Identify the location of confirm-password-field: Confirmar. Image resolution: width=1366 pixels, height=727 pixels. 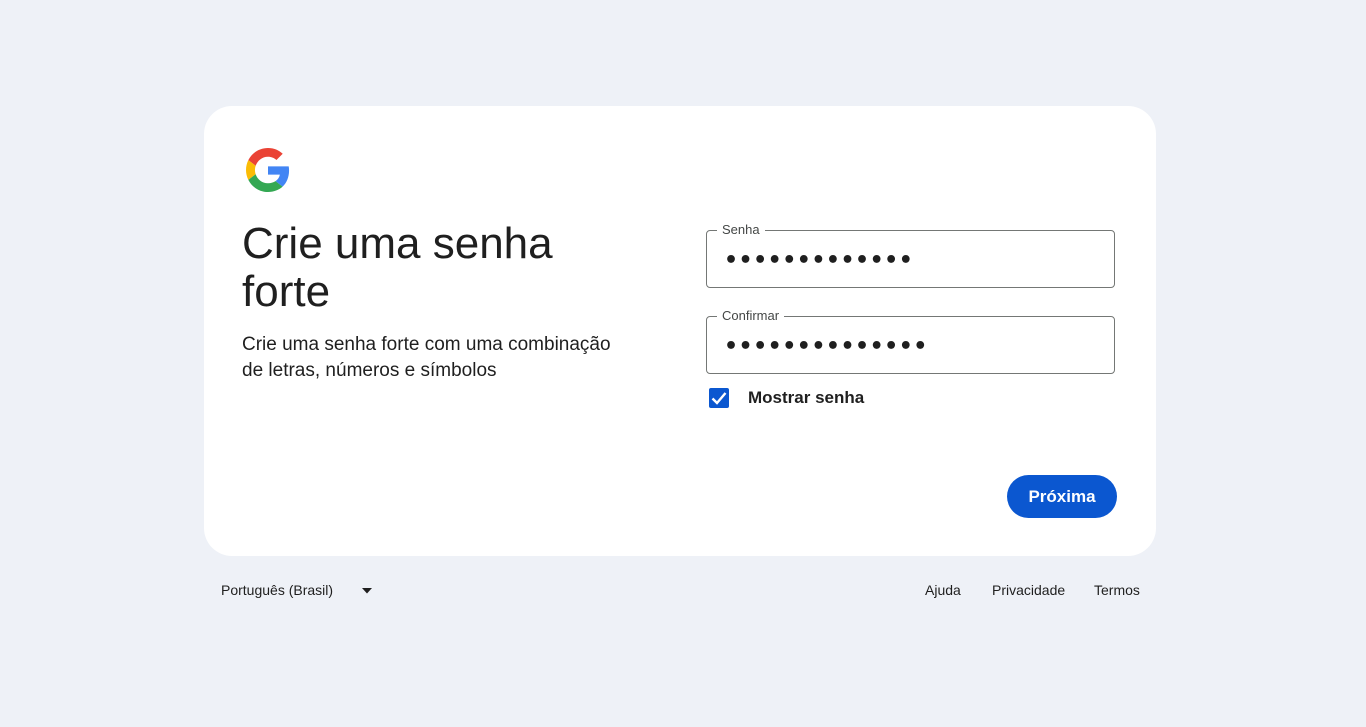
(910, 341).